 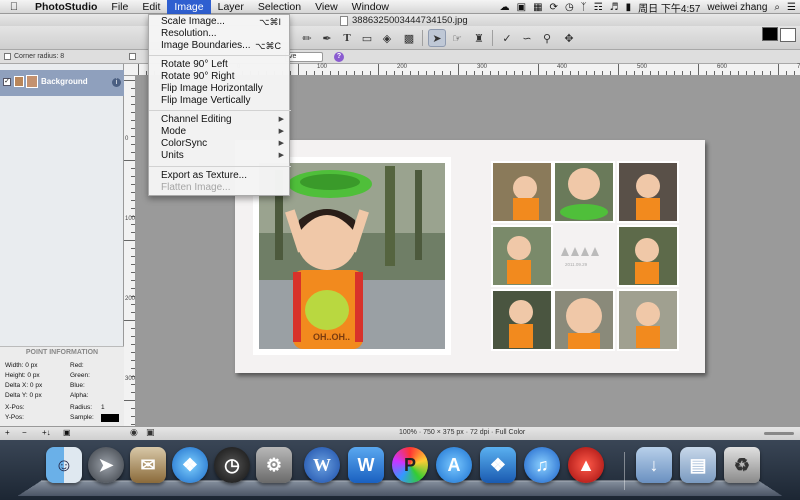 I want to click on menu-item-rotate-left: Rotate 90° Left, so click(x=220, y=65).